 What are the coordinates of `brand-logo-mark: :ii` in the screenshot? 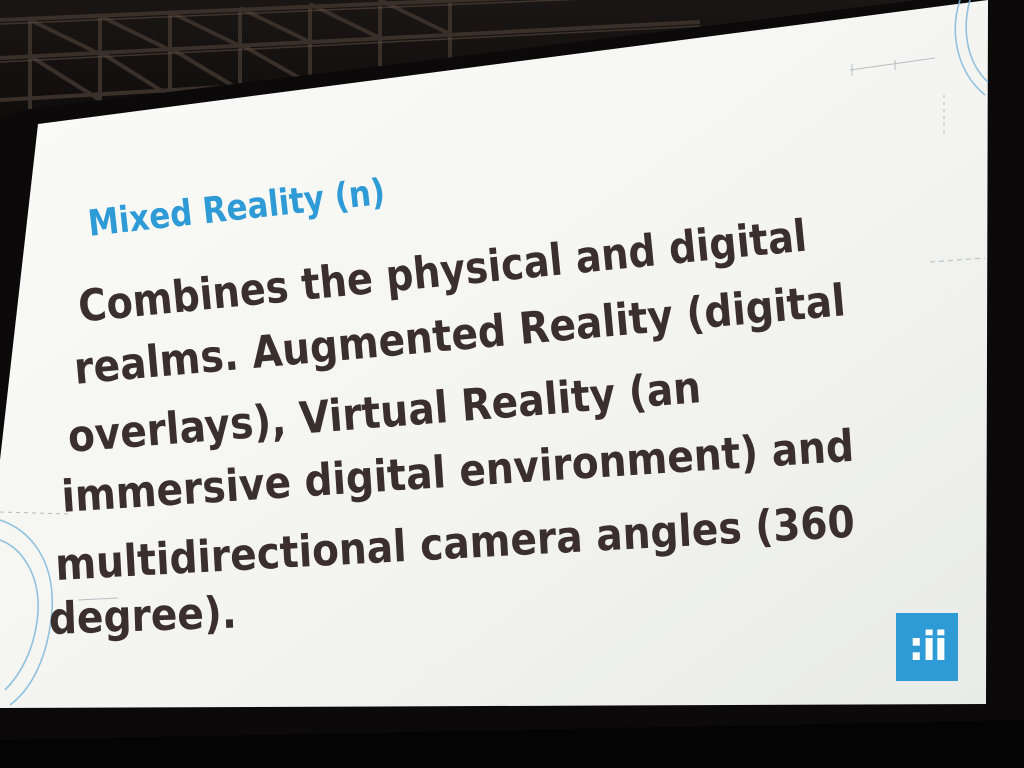 It's located at (927, 647).